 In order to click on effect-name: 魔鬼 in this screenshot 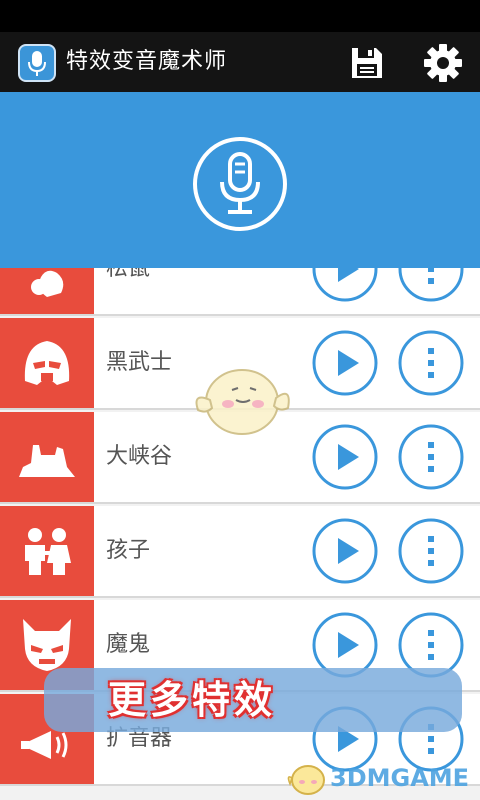, I will do `click(128, 644)`.